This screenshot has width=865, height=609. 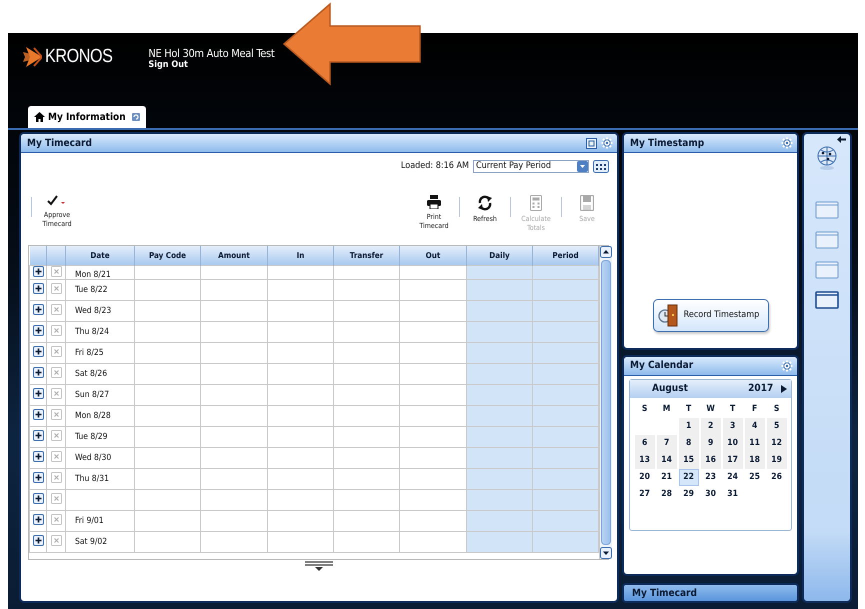 What do you see at coordinates (565, 256) in the screenshot?
I see `column-header: Period` at bounding box center [565, 256].